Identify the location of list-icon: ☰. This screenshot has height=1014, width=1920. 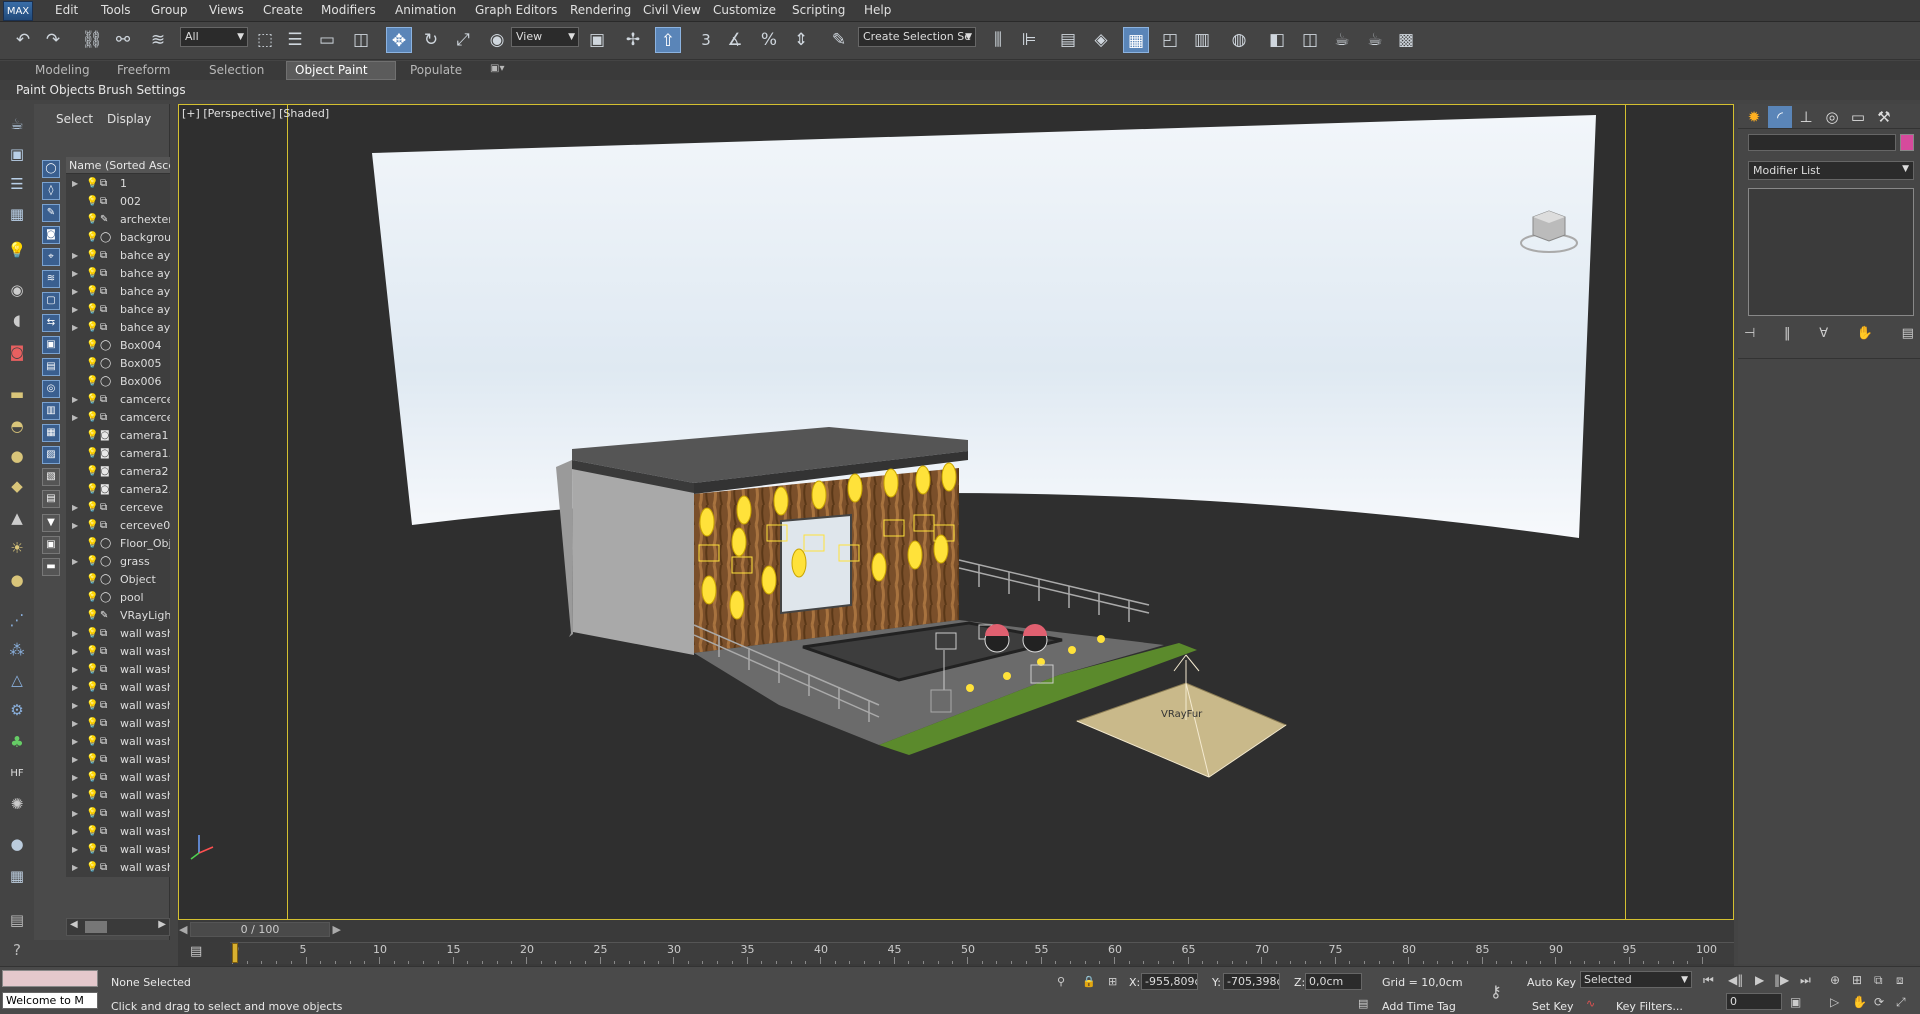
(17, 184).